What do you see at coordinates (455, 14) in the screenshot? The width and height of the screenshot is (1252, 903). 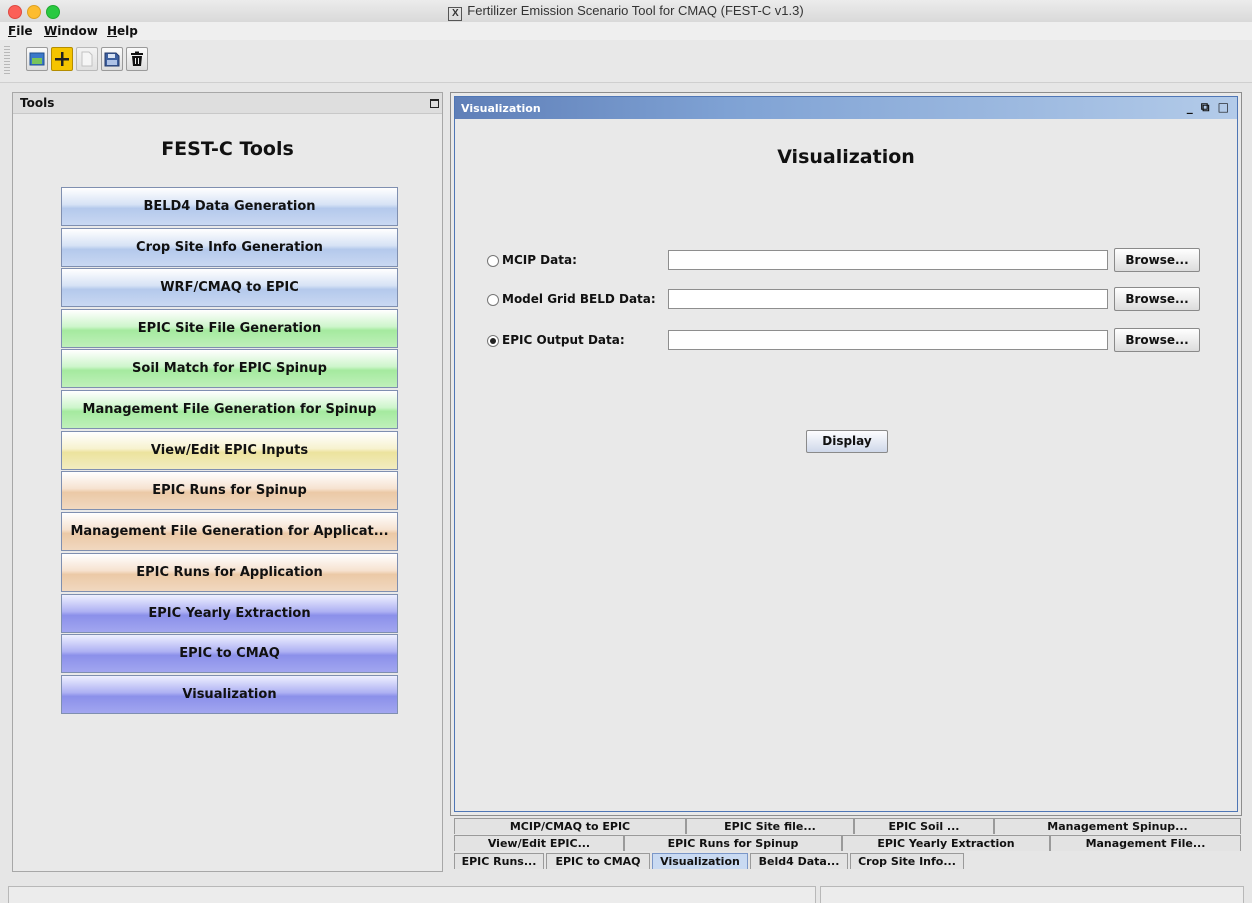 I see `x11-icon: X` at bounding box center [455, 14].